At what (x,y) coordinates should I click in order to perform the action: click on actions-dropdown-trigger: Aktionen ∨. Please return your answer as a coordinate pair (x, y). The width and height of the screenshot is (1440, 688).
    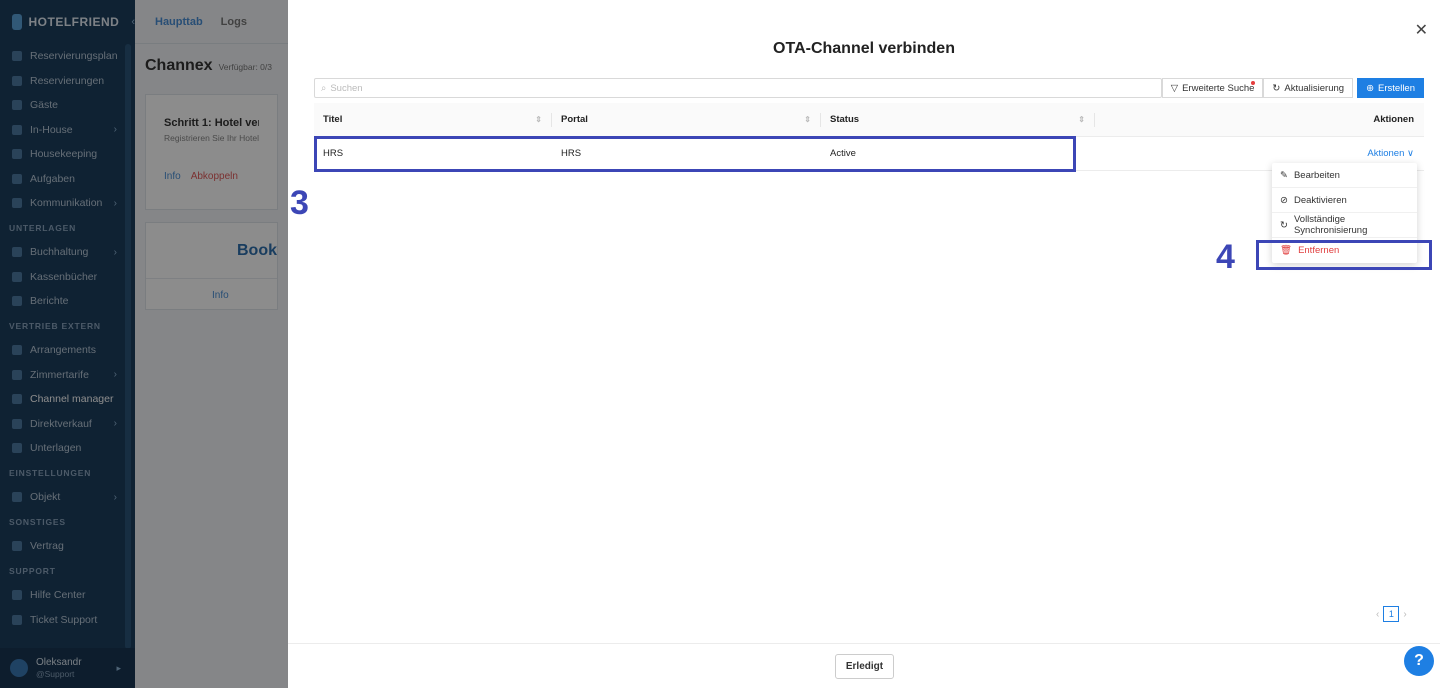
    Looking at the image, I should click on (1390, 153).